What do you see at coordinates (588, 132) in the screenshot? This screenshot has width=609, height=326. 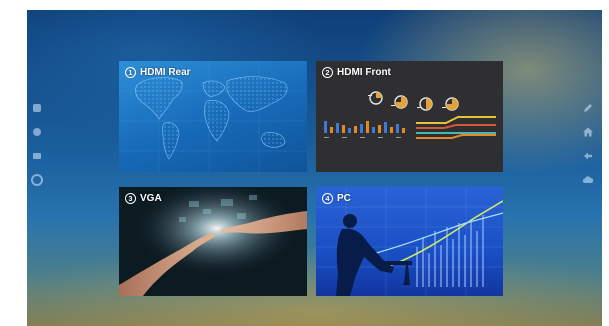 I see `home-icon` at bounding box center [588, 132].